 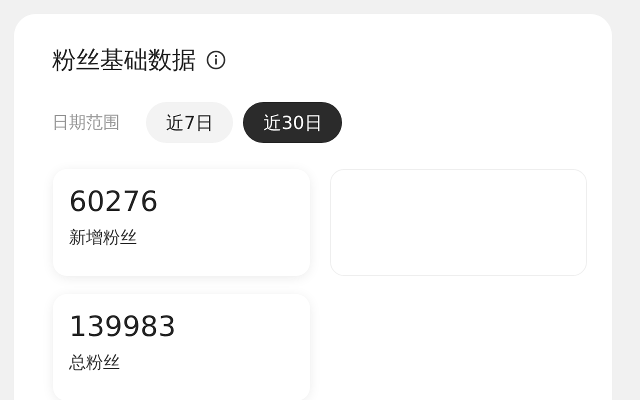 I want to click on date-range-tab: 近30日, so click(x=292, y=122).